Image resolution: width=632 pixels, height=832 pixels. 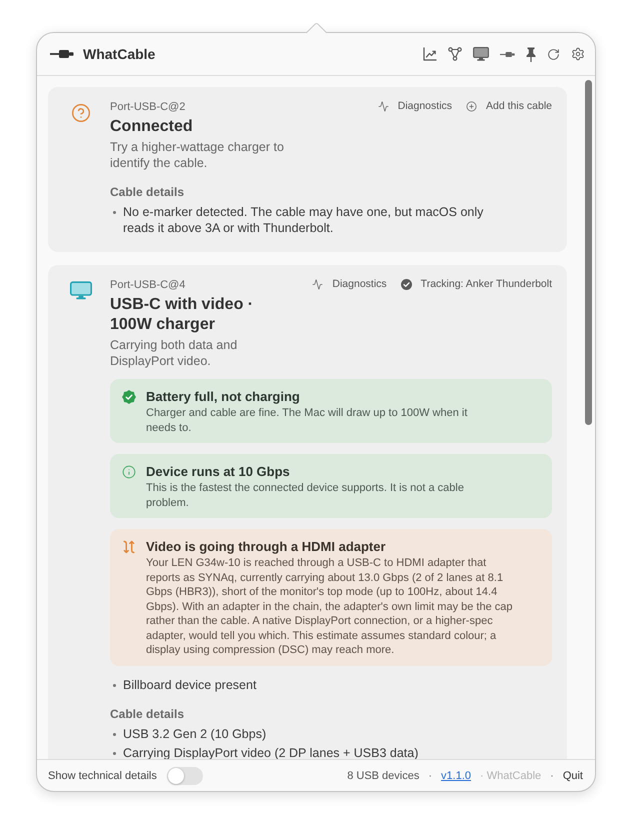 What do you see at coordinates (129, 397) in the screenshot?
I see `badge-check-icon` at bounding box center [129, 397].